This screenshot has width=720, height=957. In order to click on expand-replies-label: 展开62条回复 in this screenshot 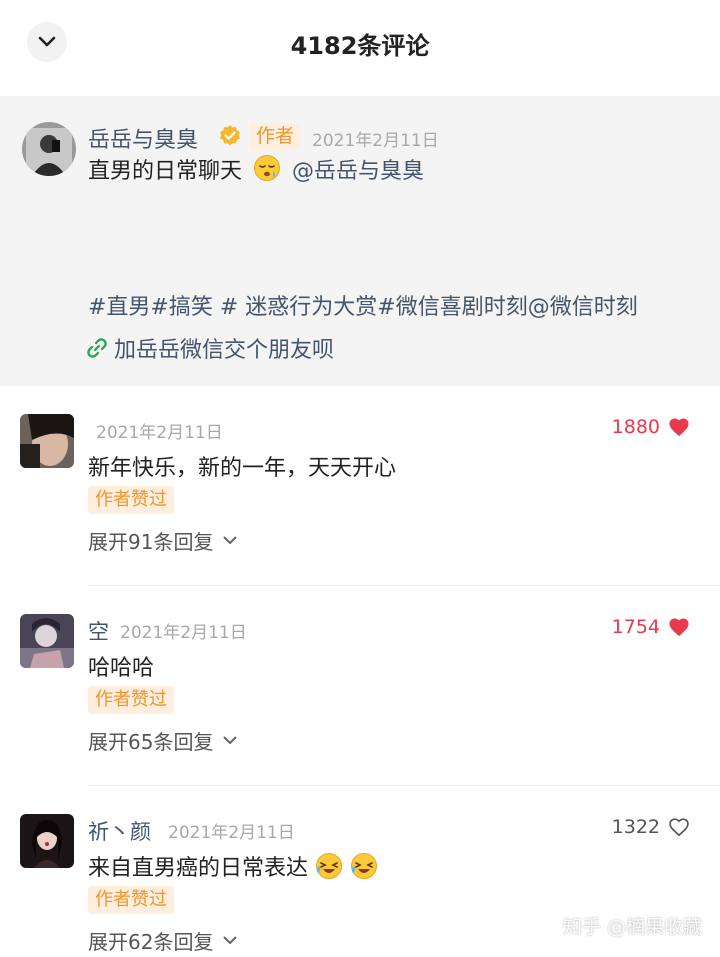, I will do `click(151, 942)`.